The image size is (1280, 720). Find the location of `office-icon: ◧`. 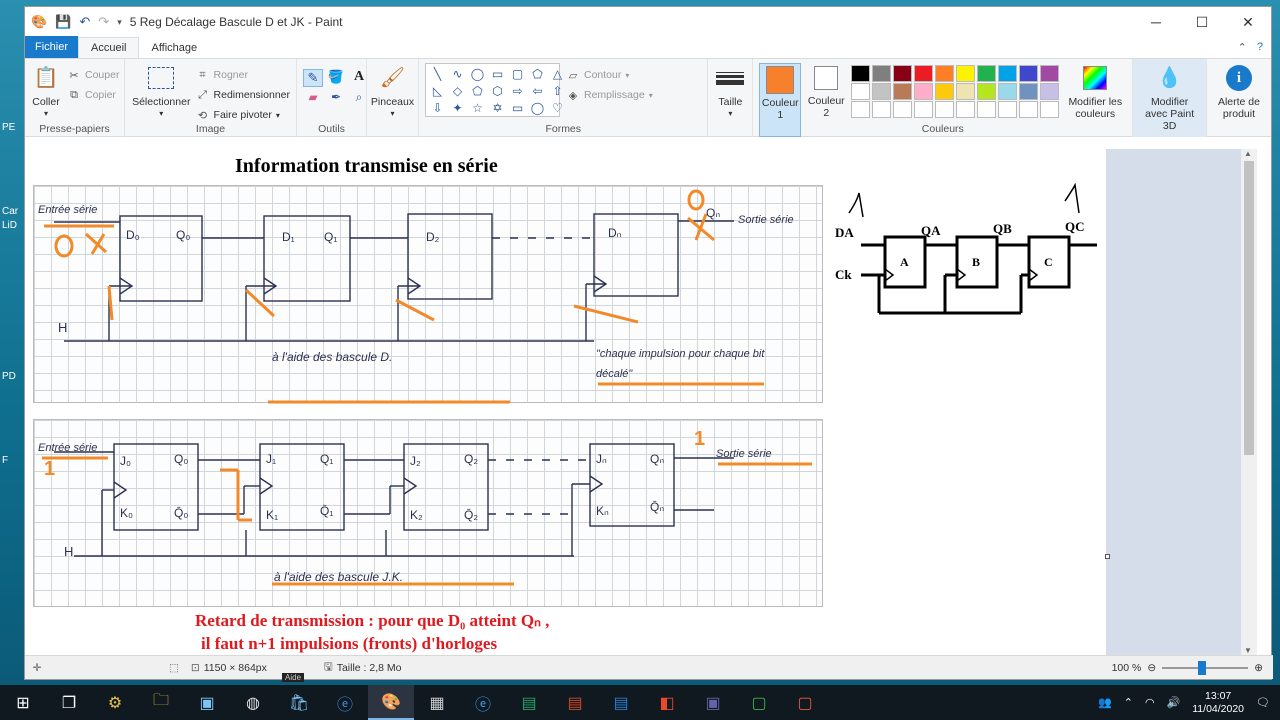

office-icon: ◧ is located at coordinates (667, 702).